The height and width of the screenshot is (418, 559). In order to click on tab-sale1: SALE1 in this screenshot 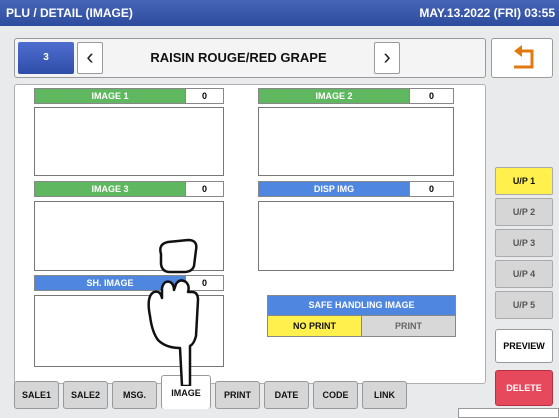, I will do `click(36, 395)`.